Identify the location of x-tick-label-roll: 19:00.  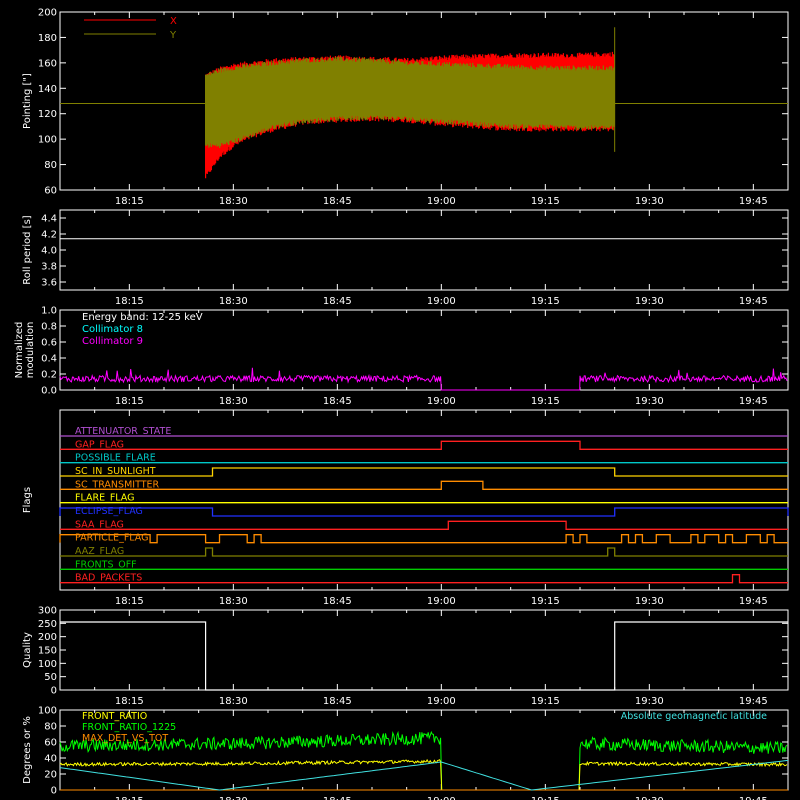
(441, 301).